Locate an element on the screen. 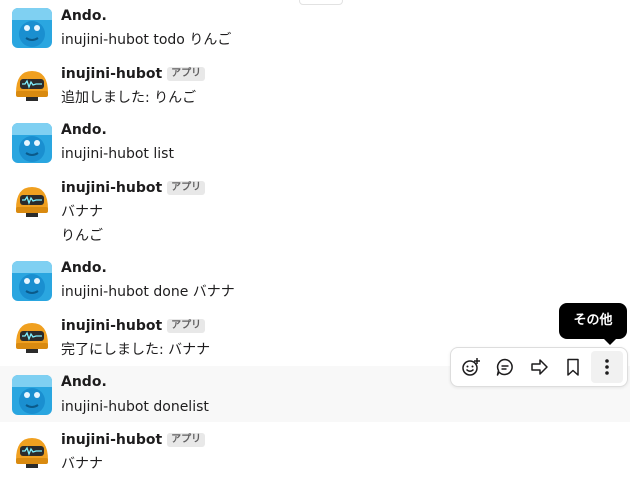 This screenshot has width=630, height=484. share-button is located at coordinates (539, 367).